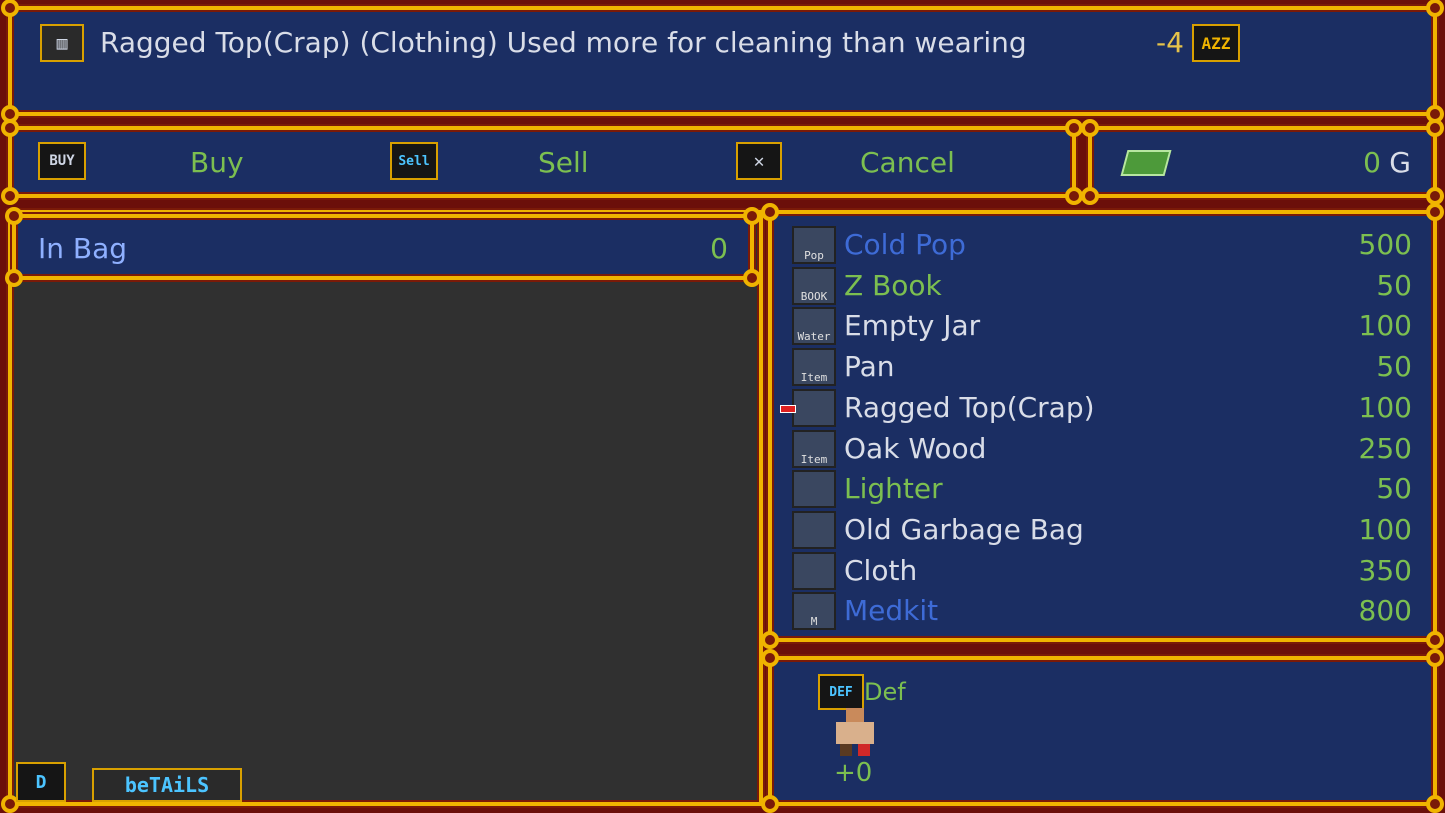  I want to click on shop-item-price: 800, so click(1385, 611).